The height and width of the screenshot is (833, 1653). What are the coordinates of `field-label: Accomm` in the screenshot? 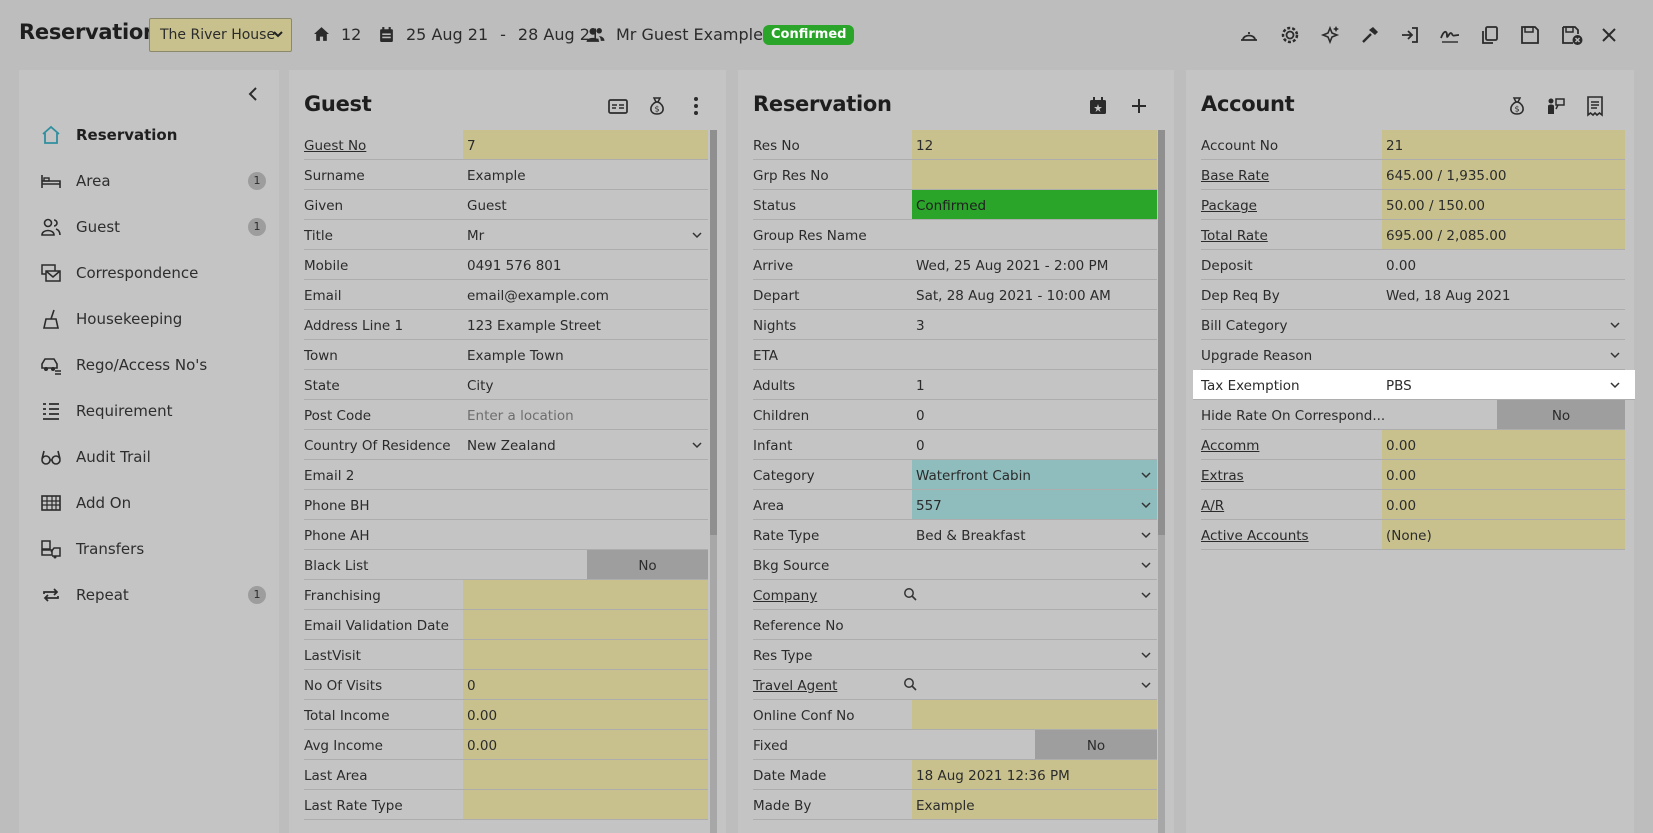 It's located at (1230, 446).